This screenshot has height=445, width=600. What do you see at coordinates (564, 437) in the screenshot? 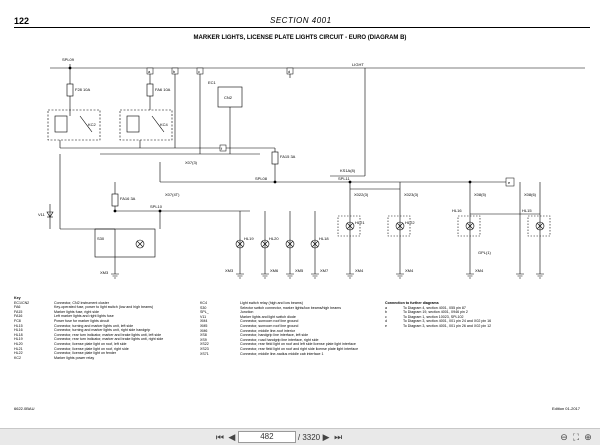
I see `zoom-out-icon: ⊖` at bounding box center [564, 437].